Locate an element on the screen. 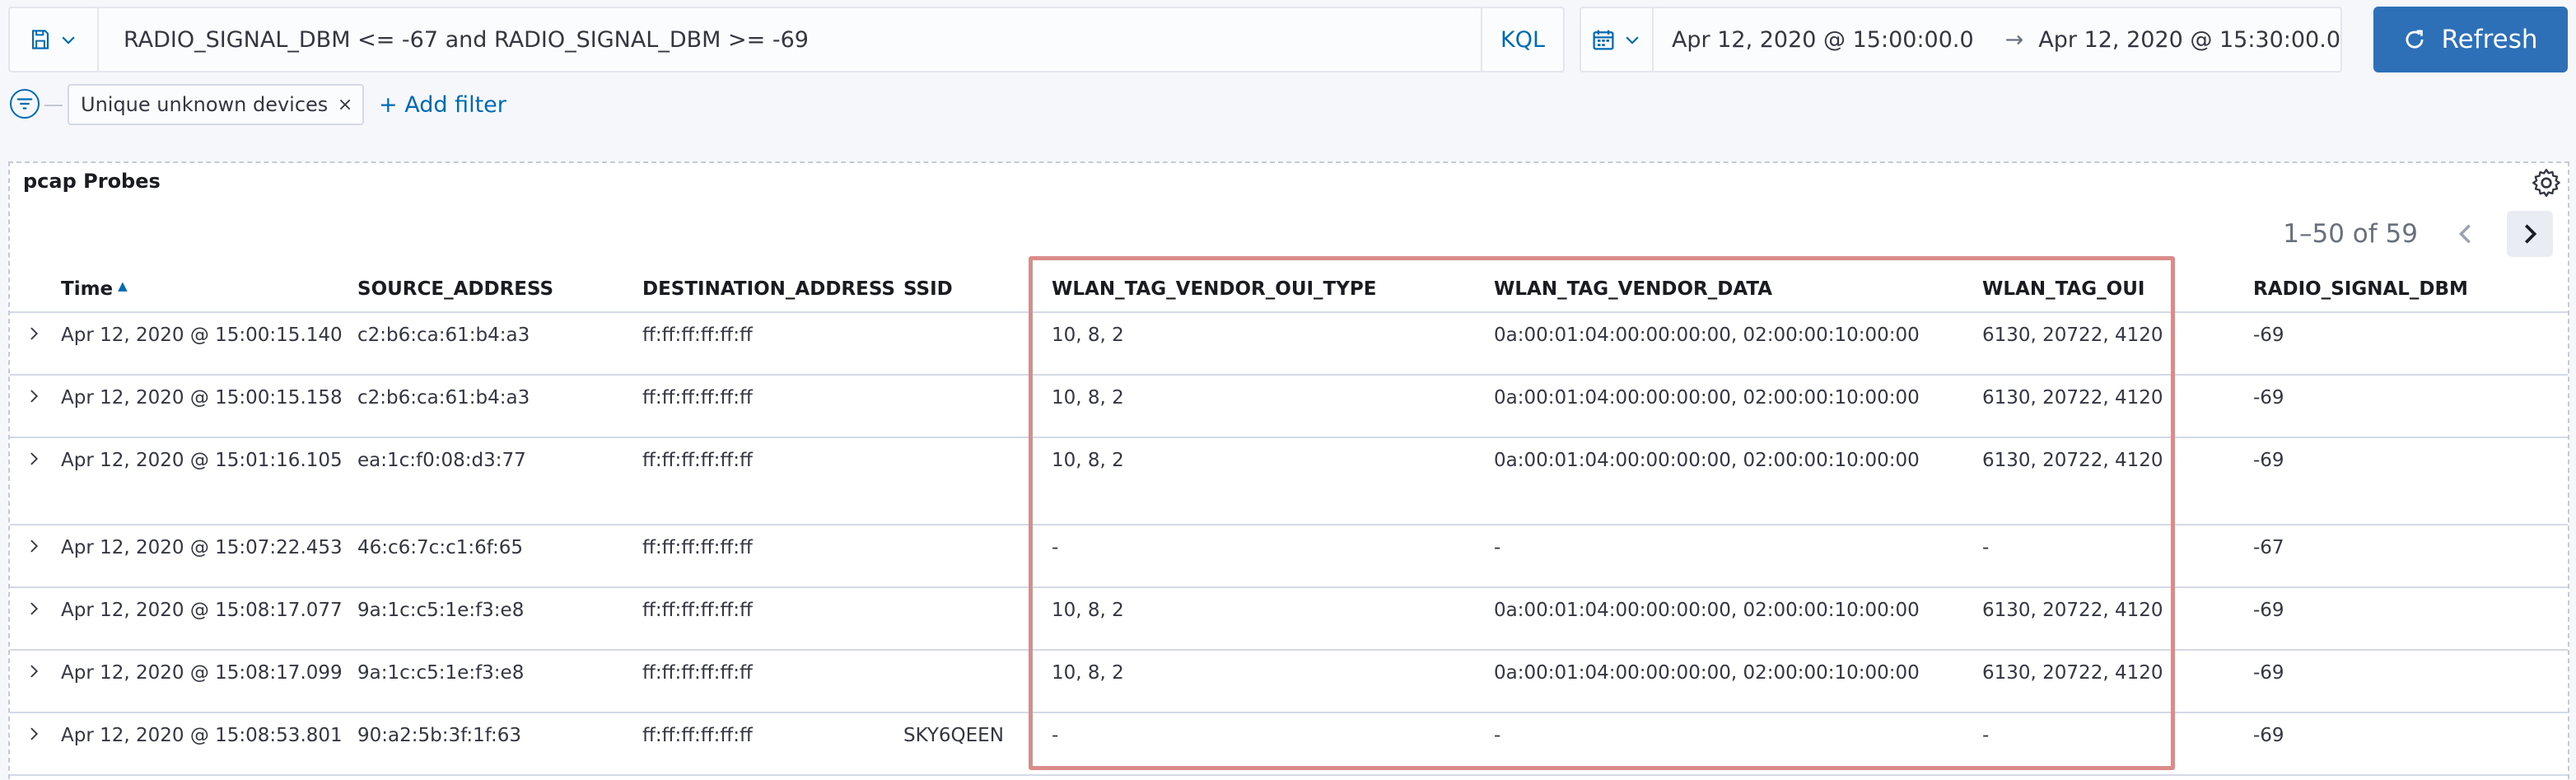  filter-options-button is located at coordinates (25, 104).